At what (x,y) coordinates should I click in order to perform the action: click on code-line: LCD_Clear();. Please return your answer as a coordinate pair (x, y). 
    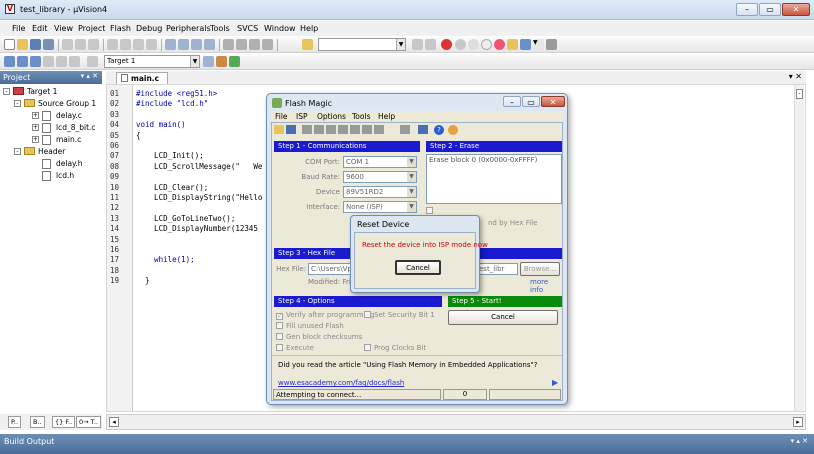
    Looking at the image, I should click on (172, 187).